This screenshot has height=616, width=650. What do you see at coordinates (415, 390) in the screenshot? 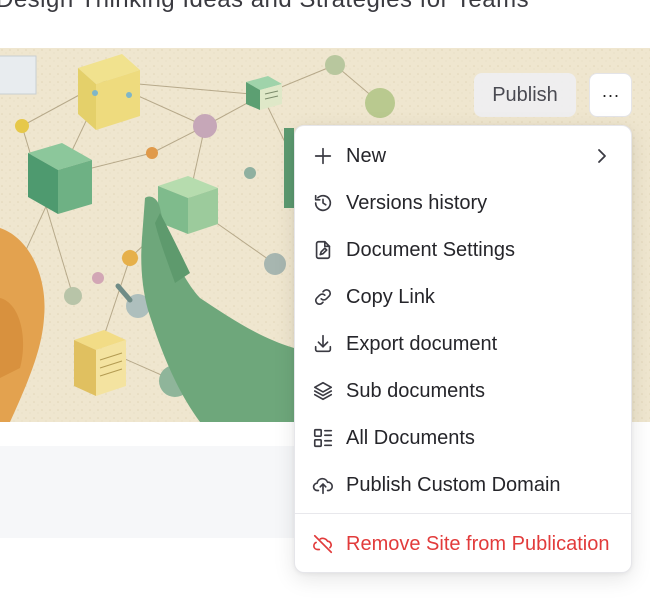
I see `menu-item-label: Sub documents` at bounding box center [415, 390].